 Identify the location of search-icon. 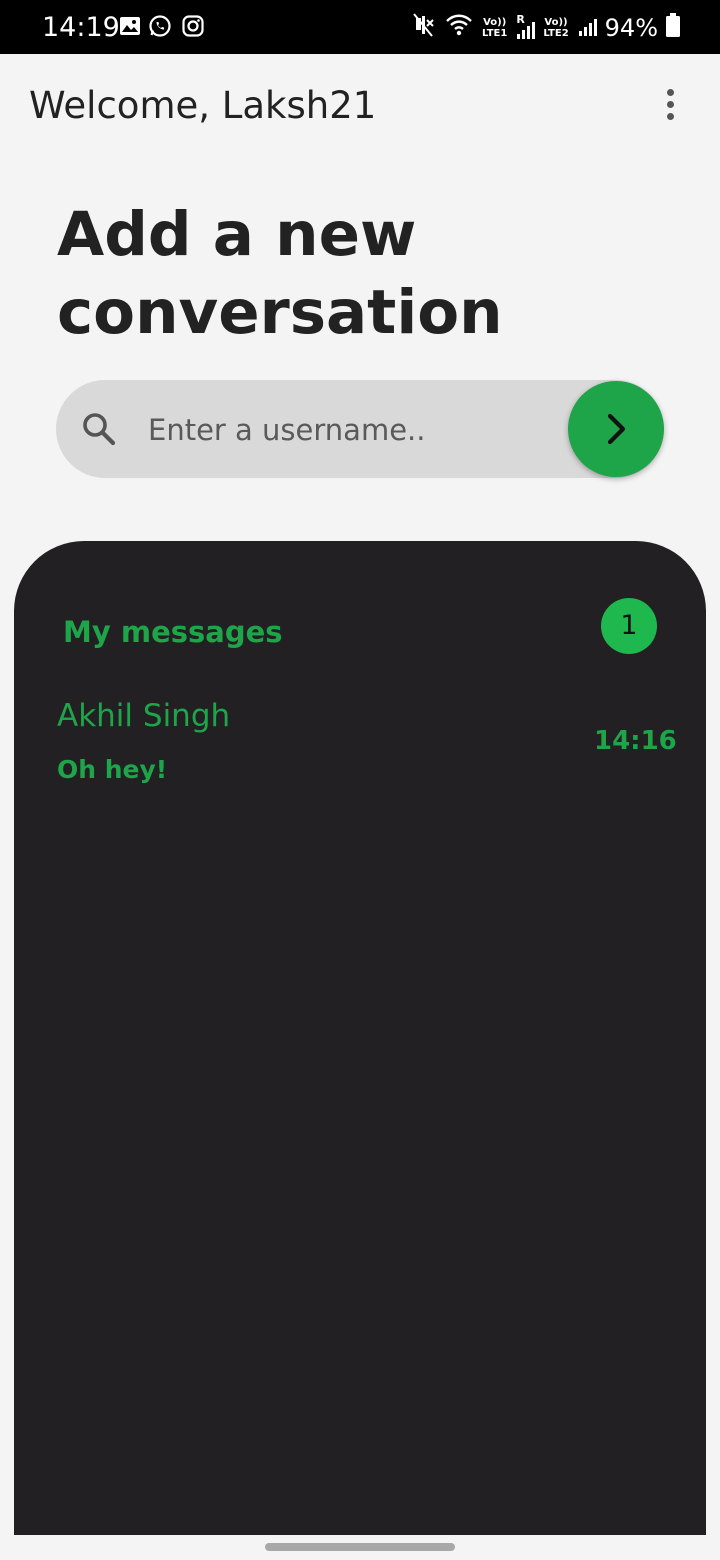
(99, 429).